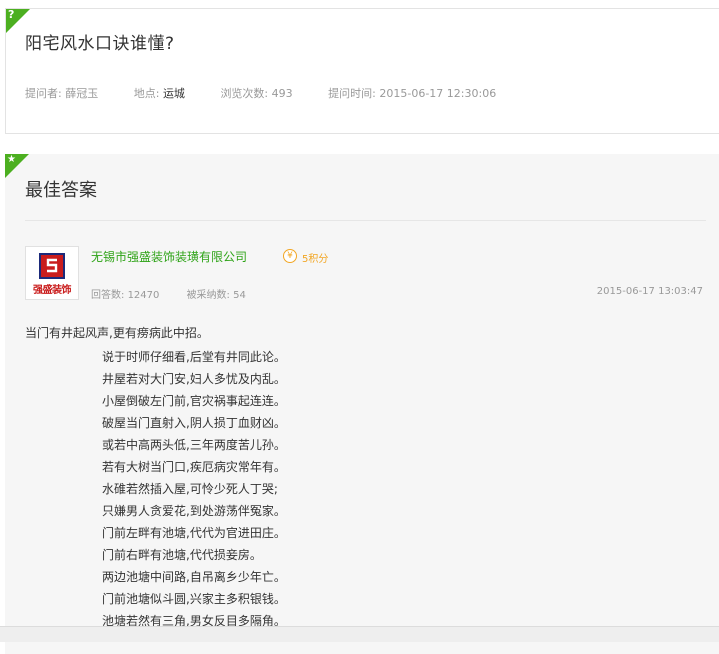  I want to click on views-info: 浏览次数: 493, so click(256, 93).